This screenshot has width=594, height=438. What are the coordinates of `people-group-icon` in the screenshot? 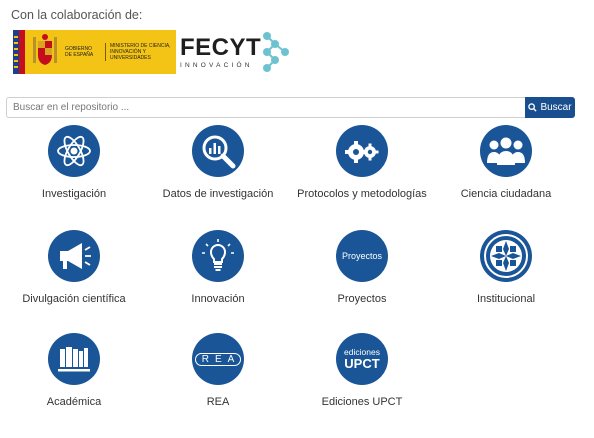 It's located at (506, 151).